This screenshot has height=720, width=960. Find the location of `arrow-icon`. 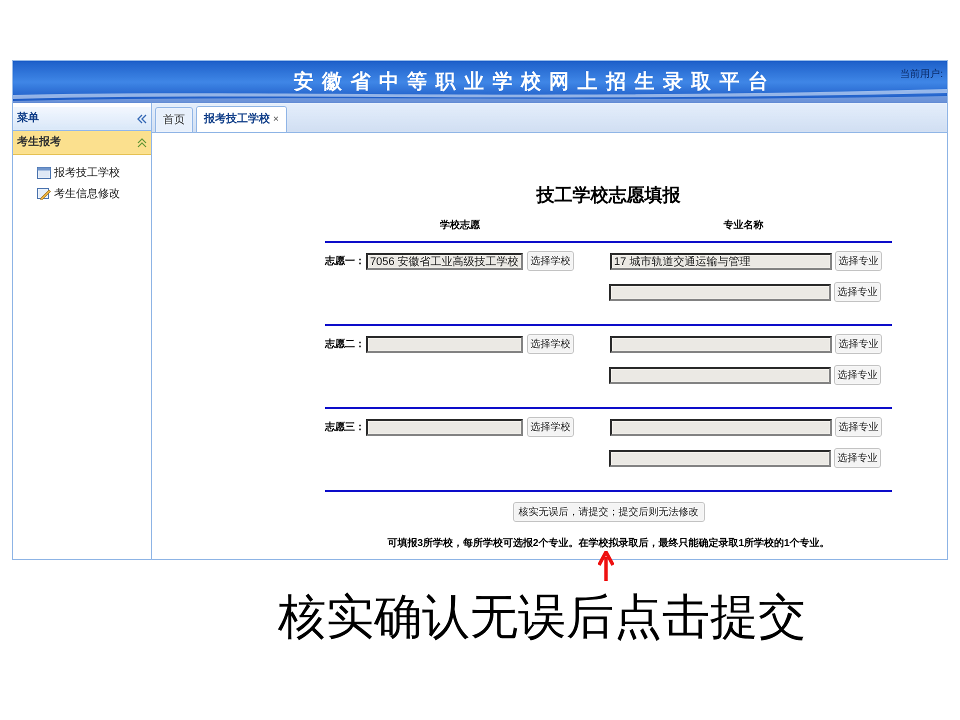

arrow-icon is located at coordinates (606, 566).